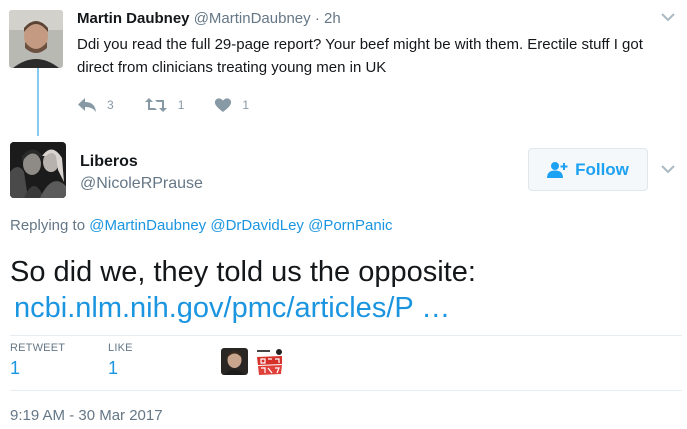 The width and height of the screenshot is (687, 429). I want to click on retweet-action: 1, so click(164, 105).